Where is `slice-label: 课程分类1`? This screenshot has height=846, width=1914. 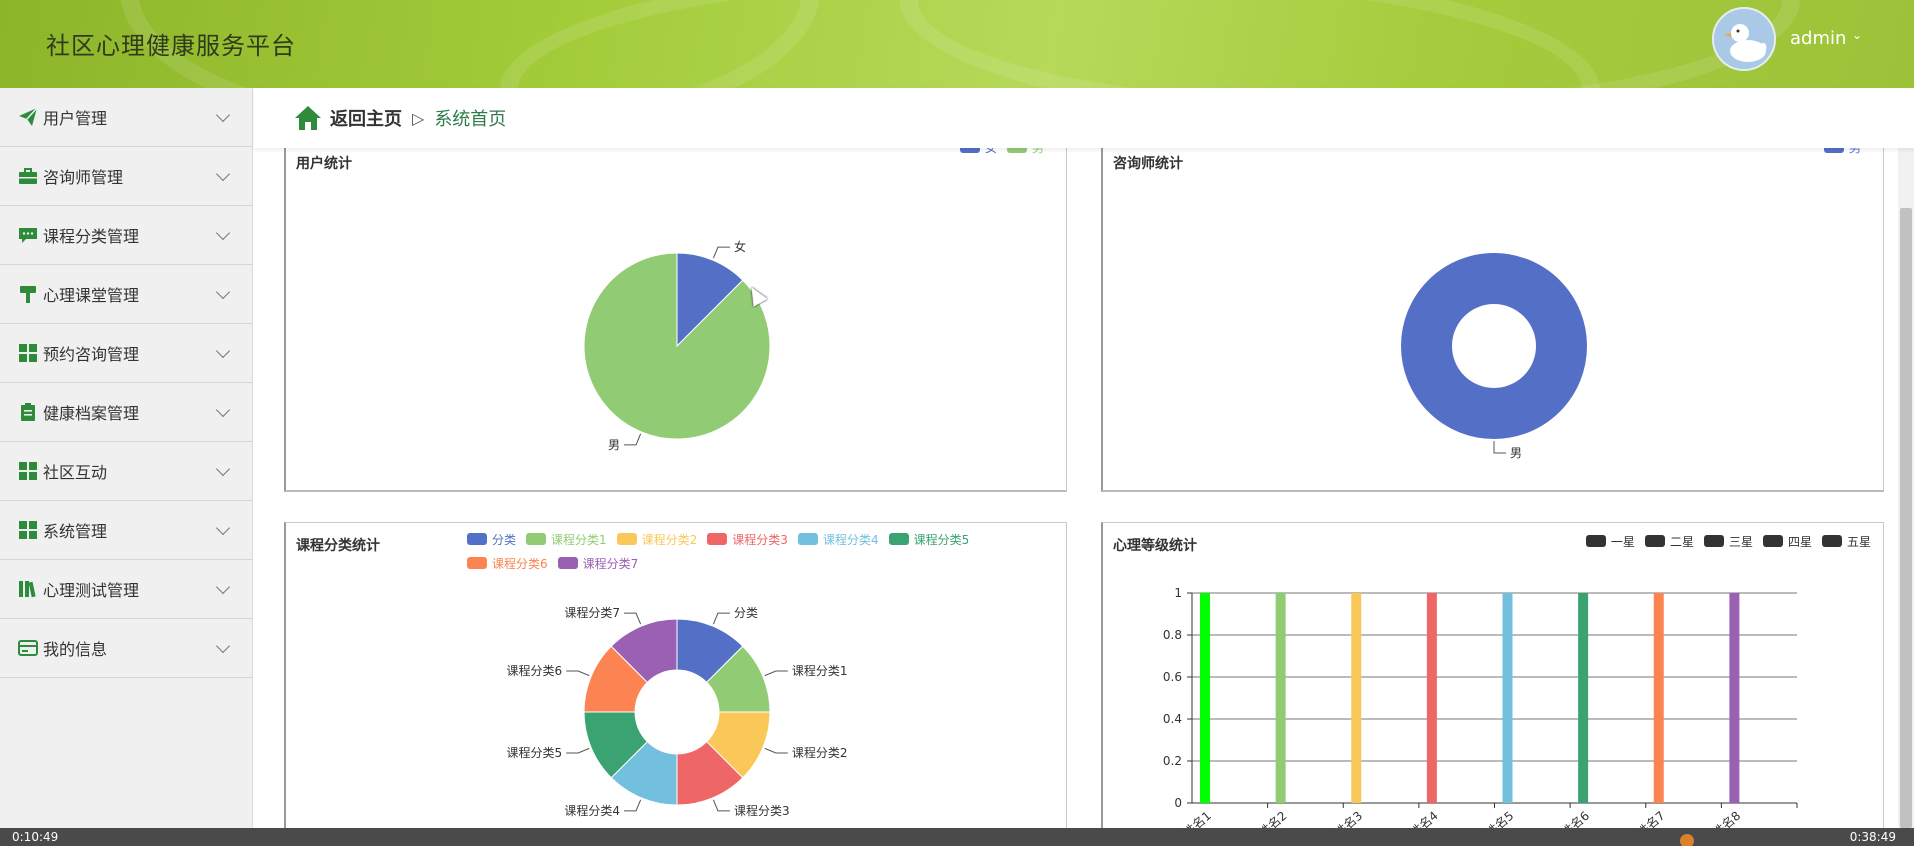 slice-label: 课程分类1 is located at coordinates (820, 670).